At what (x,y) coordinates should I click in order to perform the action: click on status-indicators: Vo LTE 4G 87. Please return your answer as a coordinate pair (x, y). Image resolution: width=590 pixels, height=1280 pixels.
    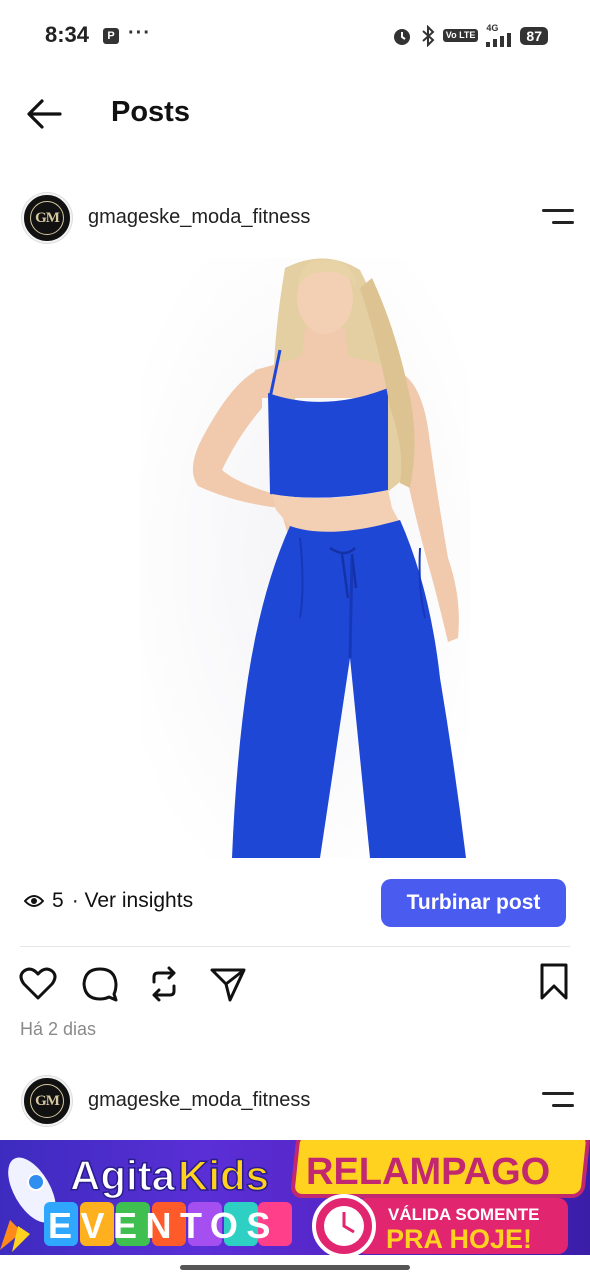
    Looking at the image, I should click on (469, 35).